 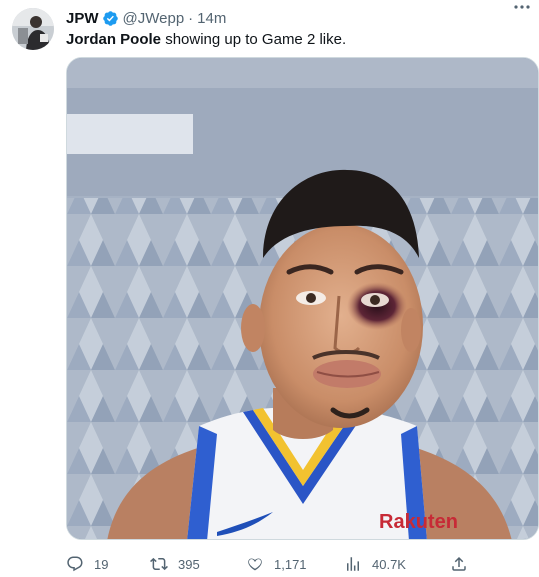 I want to click on like-icon, so click(x=255, y=564).